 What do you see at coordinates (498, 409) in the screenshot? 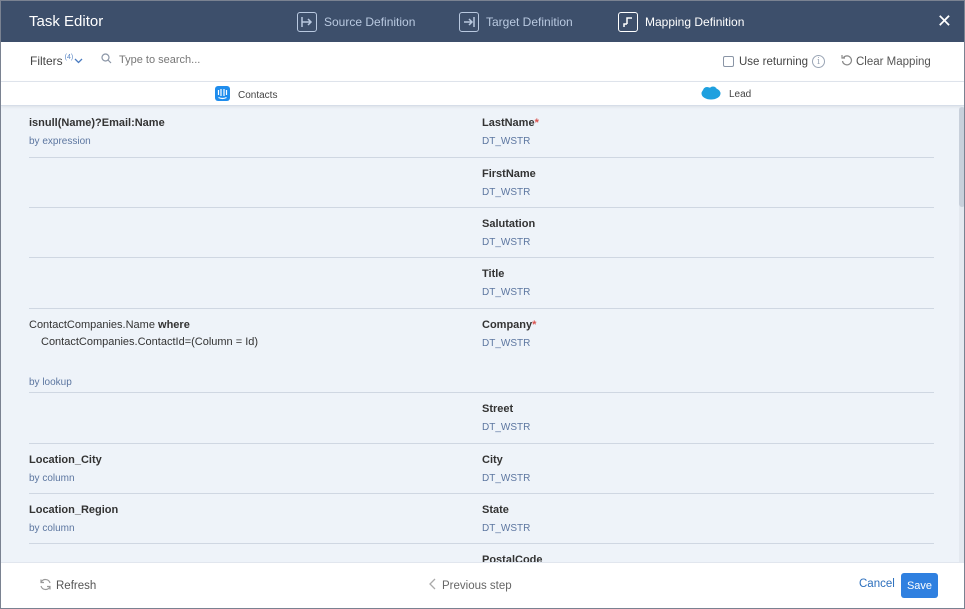
I see `target-field-name: Street` at bounding box center [498, 409].